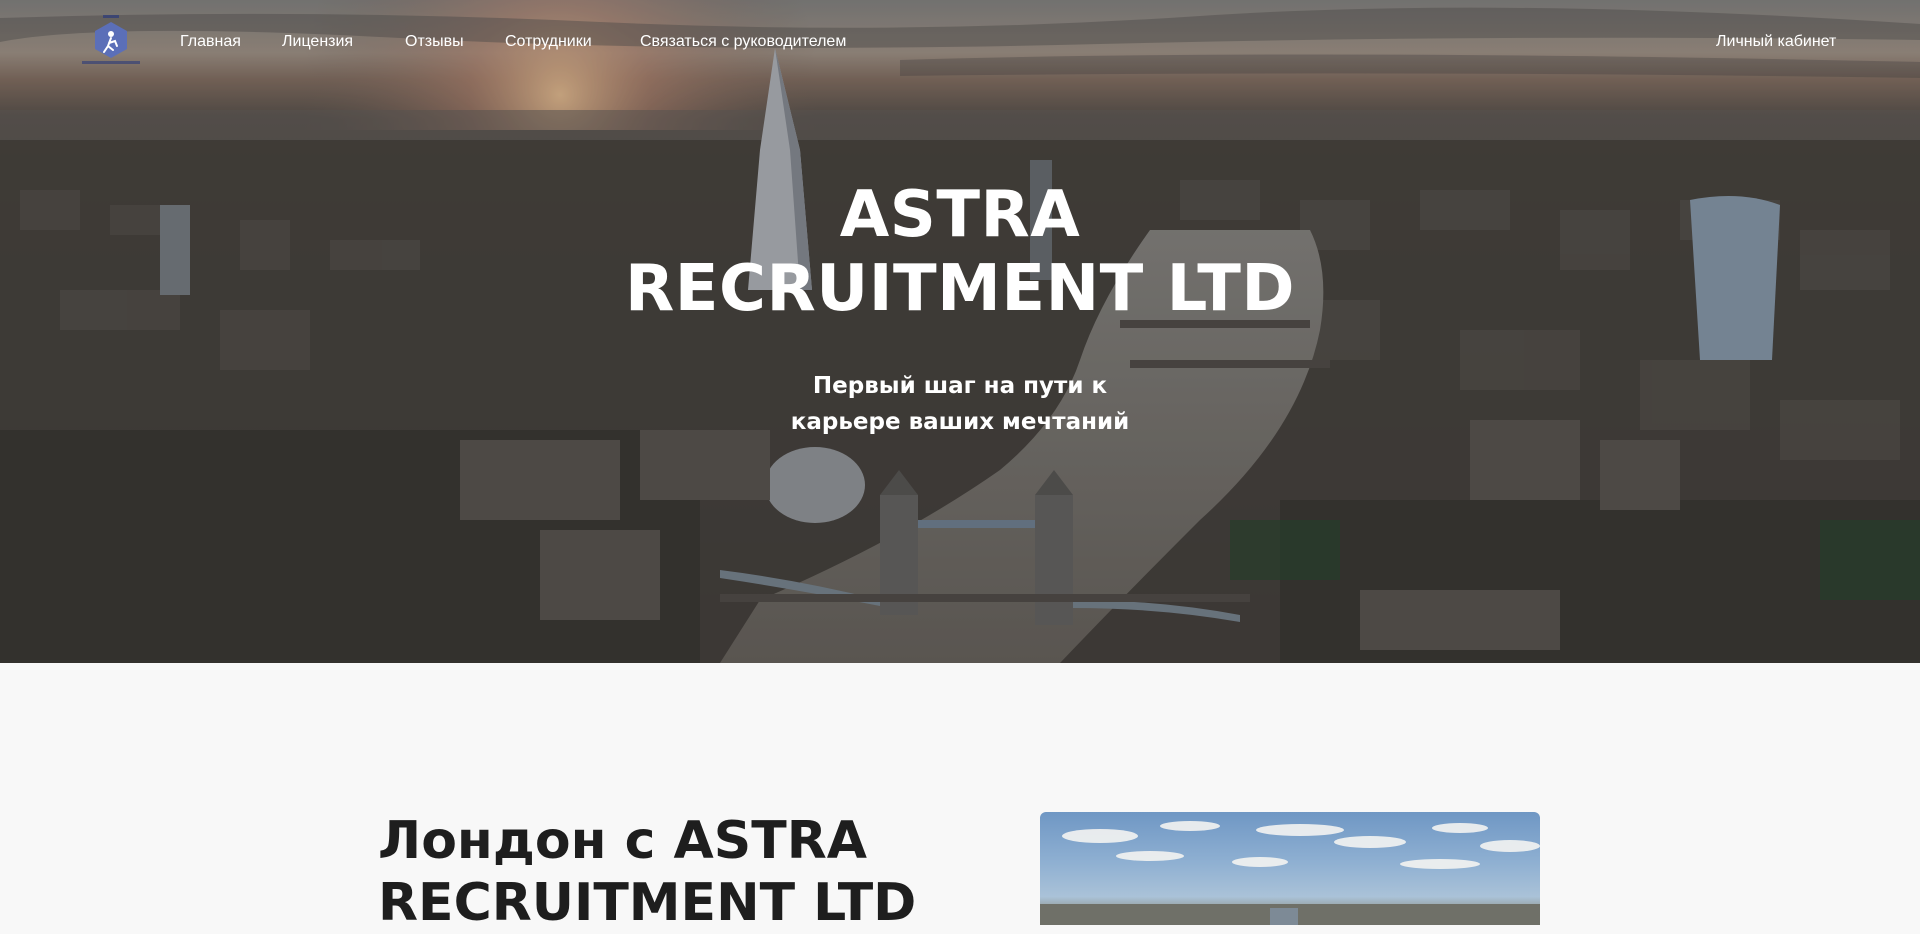 The width and height of the screenshot is (1920, 934). Describe the element at coordinates (960, 289) in the screenshot. I see `hero-title-line2: RECRUITMENT LTD` at that location.